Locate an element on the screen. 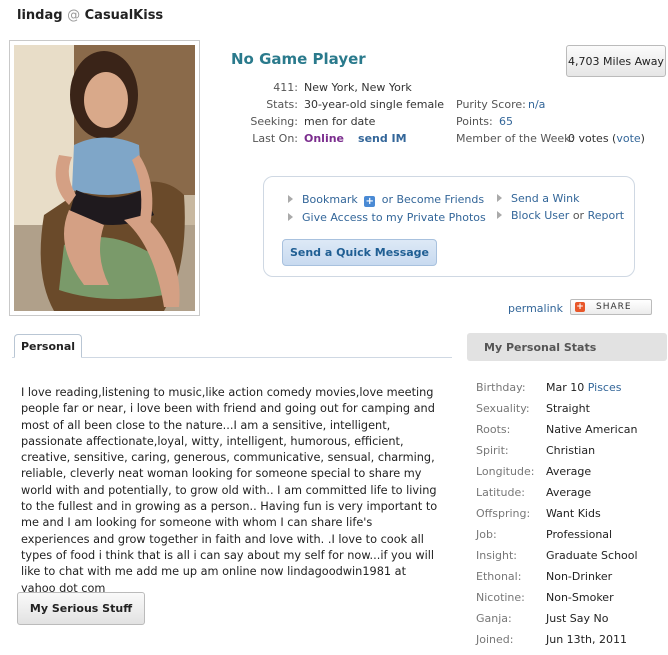 The width and height of the screenshot is (668, 655). info-value-stats: 30-year-old single female is located at coordinates (374, 104).